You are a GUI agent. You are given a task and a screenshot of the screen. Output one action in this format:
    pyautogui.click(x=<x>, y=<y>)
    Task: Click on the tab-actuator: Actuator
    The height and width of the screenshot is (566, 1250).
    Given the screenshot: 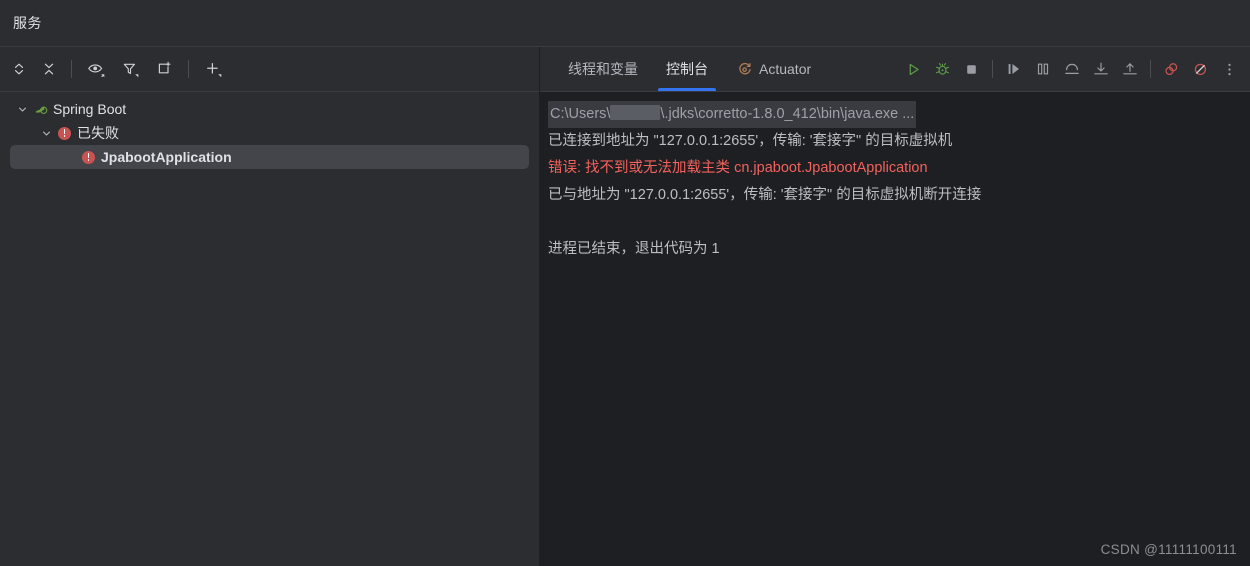 What is the action you would take?
    pyautogui.click(x=773, y=69)
    